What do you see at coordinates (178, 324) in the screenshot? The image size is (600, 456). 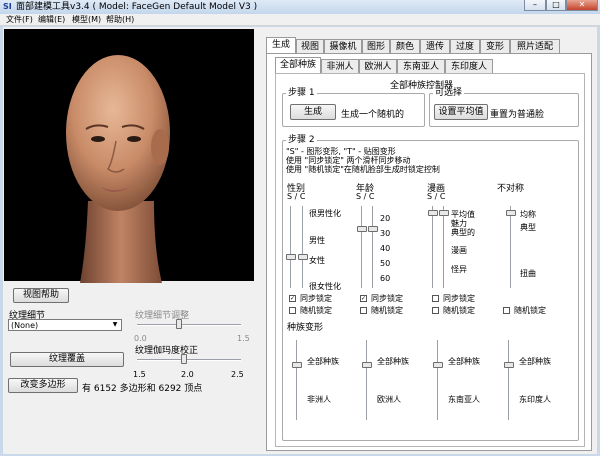 I see `texture-adjust-slider` at bounding box center [178, 324].